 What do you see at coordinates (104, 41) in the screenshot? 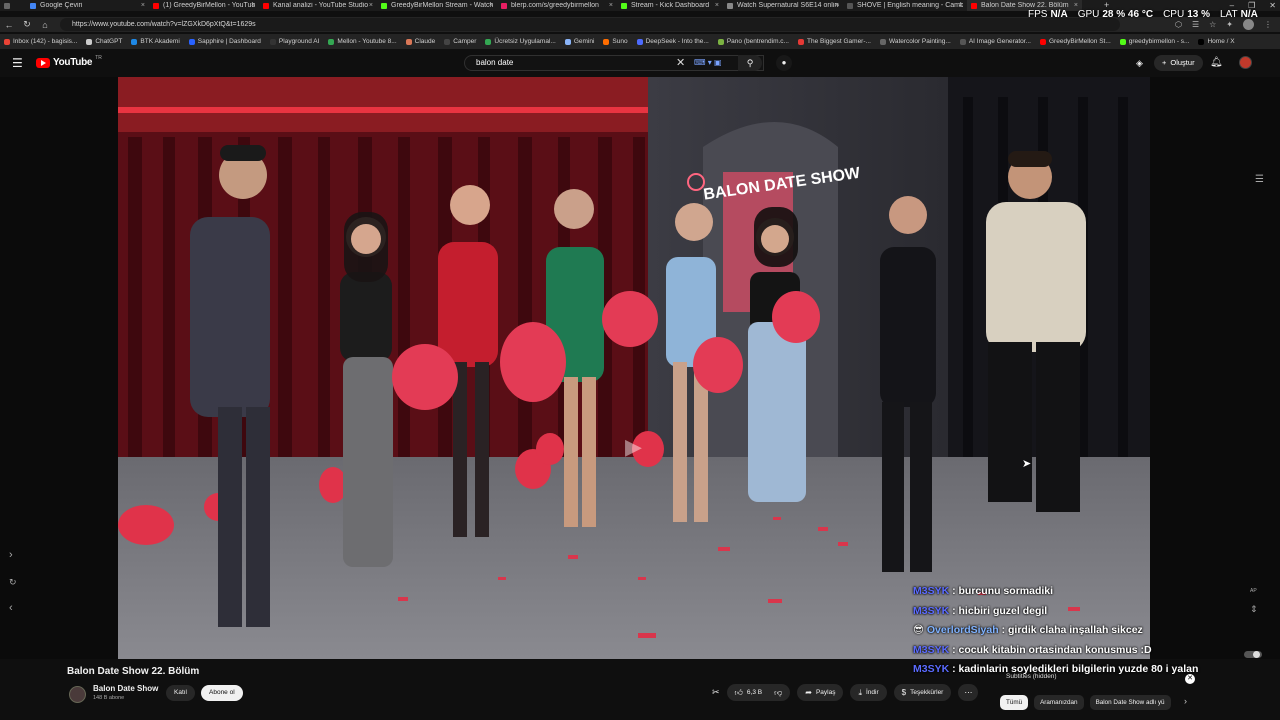
I see `bookmark-item: ChatGPT` at bounding box center [104, 41].